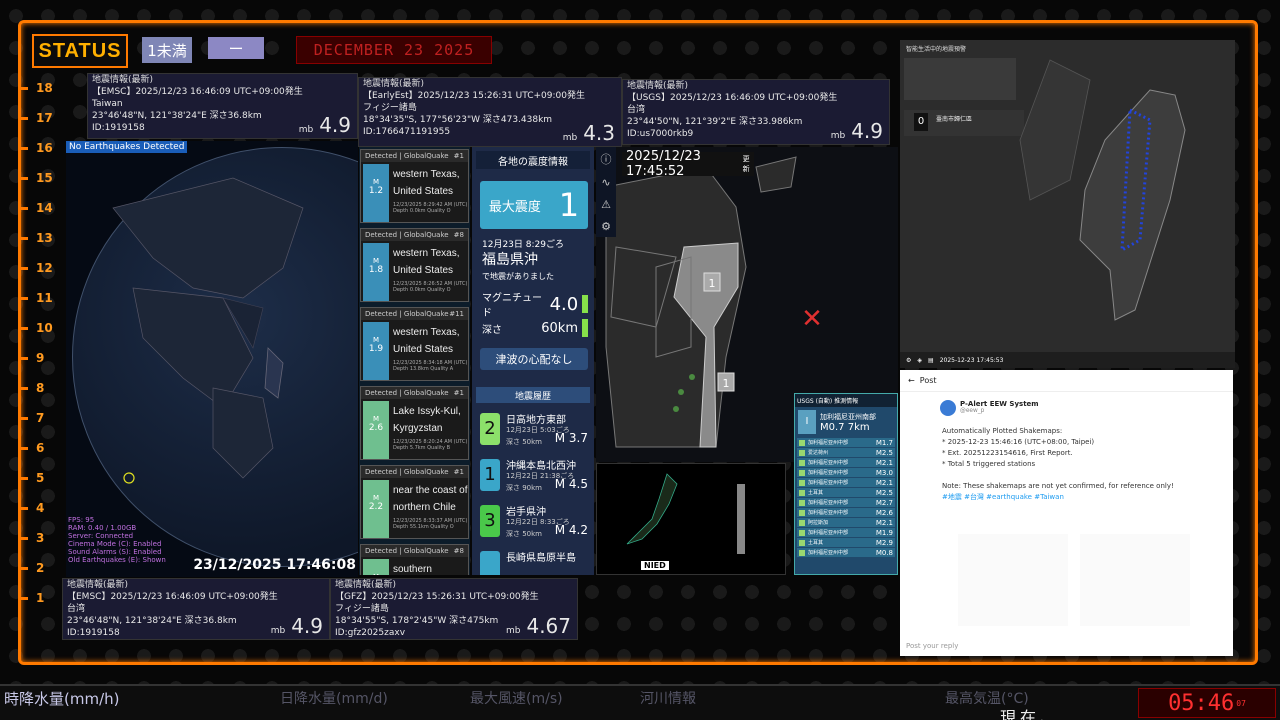  What do you see at coordinates (919, 360) in the screenshot?
I see `target-icon: ◈` at bounding box center [919, 360].